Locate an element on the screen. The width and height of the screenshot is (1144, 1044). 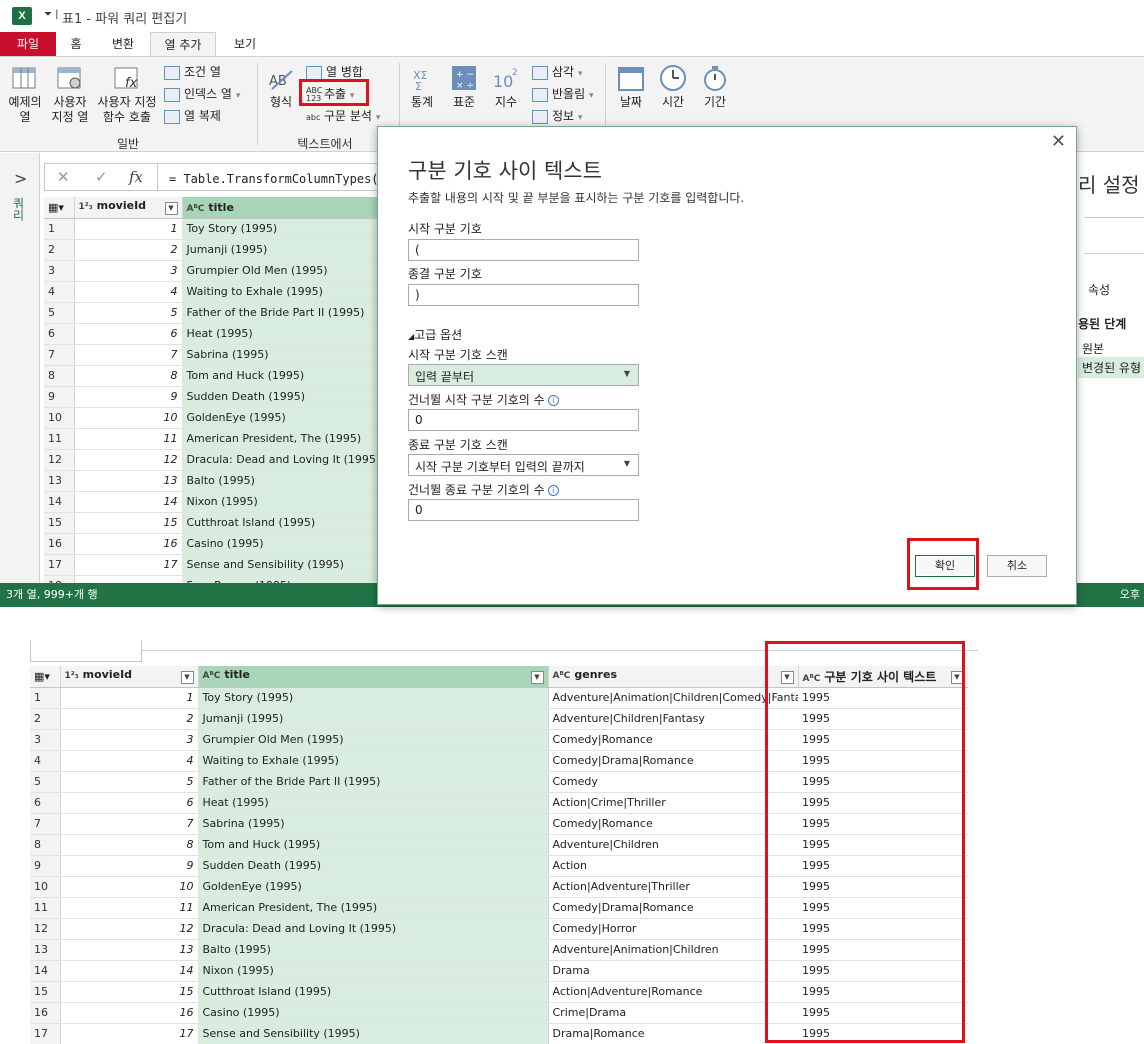
table-row: 12 12 Dracula: Dead and Loving It (1995) is located at coordinates (214, 460).